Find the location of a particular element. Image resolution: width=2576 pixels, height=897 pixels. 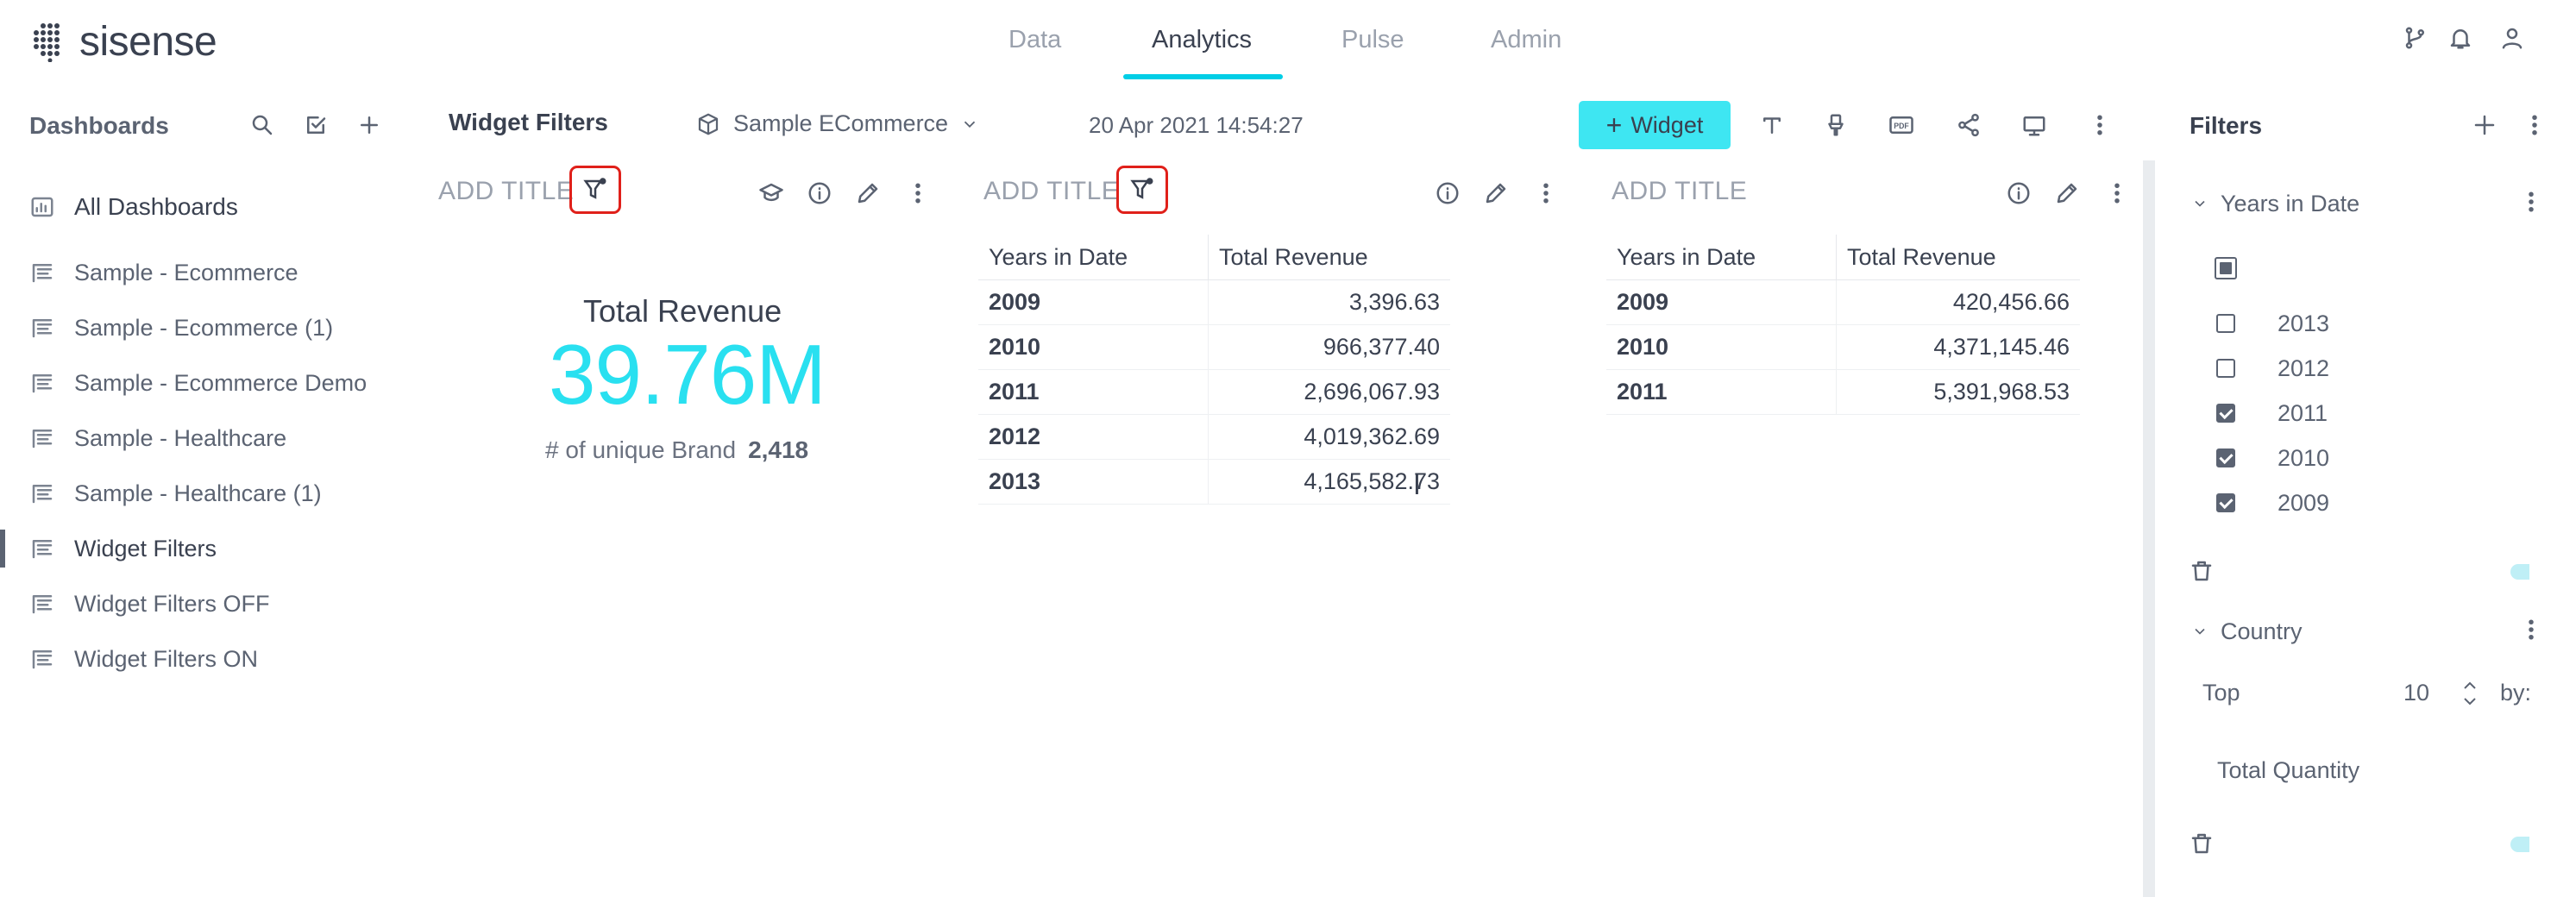

country-filter-header: Country is located at coordinates (2247, 631).